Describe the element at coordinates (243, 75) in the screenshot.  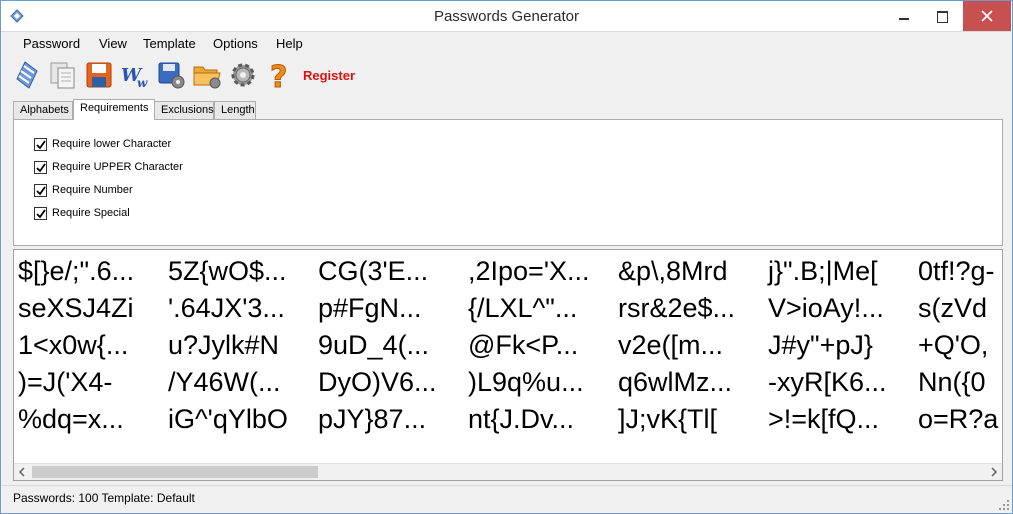
I see `settings-gear-icon` at that location.